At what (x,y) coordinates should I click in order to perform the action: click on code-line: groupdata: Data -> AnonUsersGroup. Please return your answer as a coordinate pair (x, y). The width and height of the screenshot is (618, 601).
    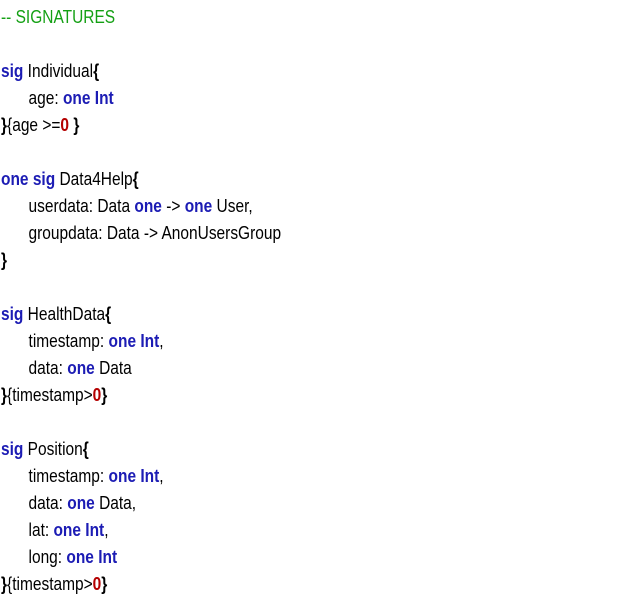
    Looking at the image, I should click on (141, 233).